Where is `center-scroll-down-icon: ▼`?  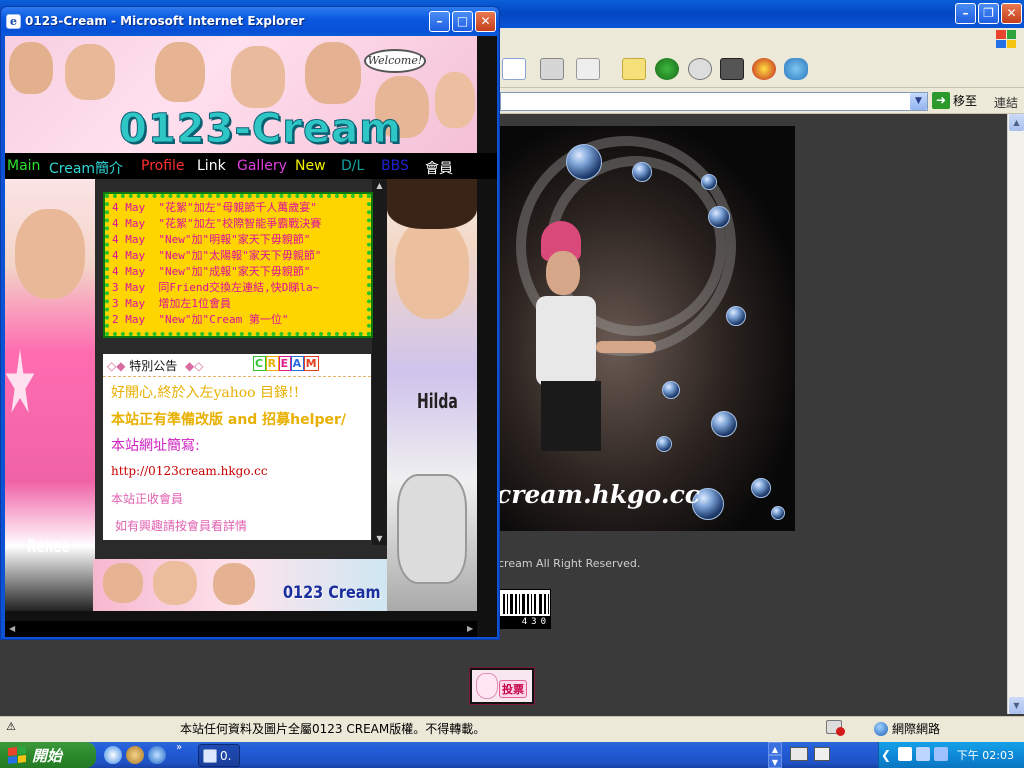
center-scroll-down-icon: ▼ is located at coordinates (379, 538).